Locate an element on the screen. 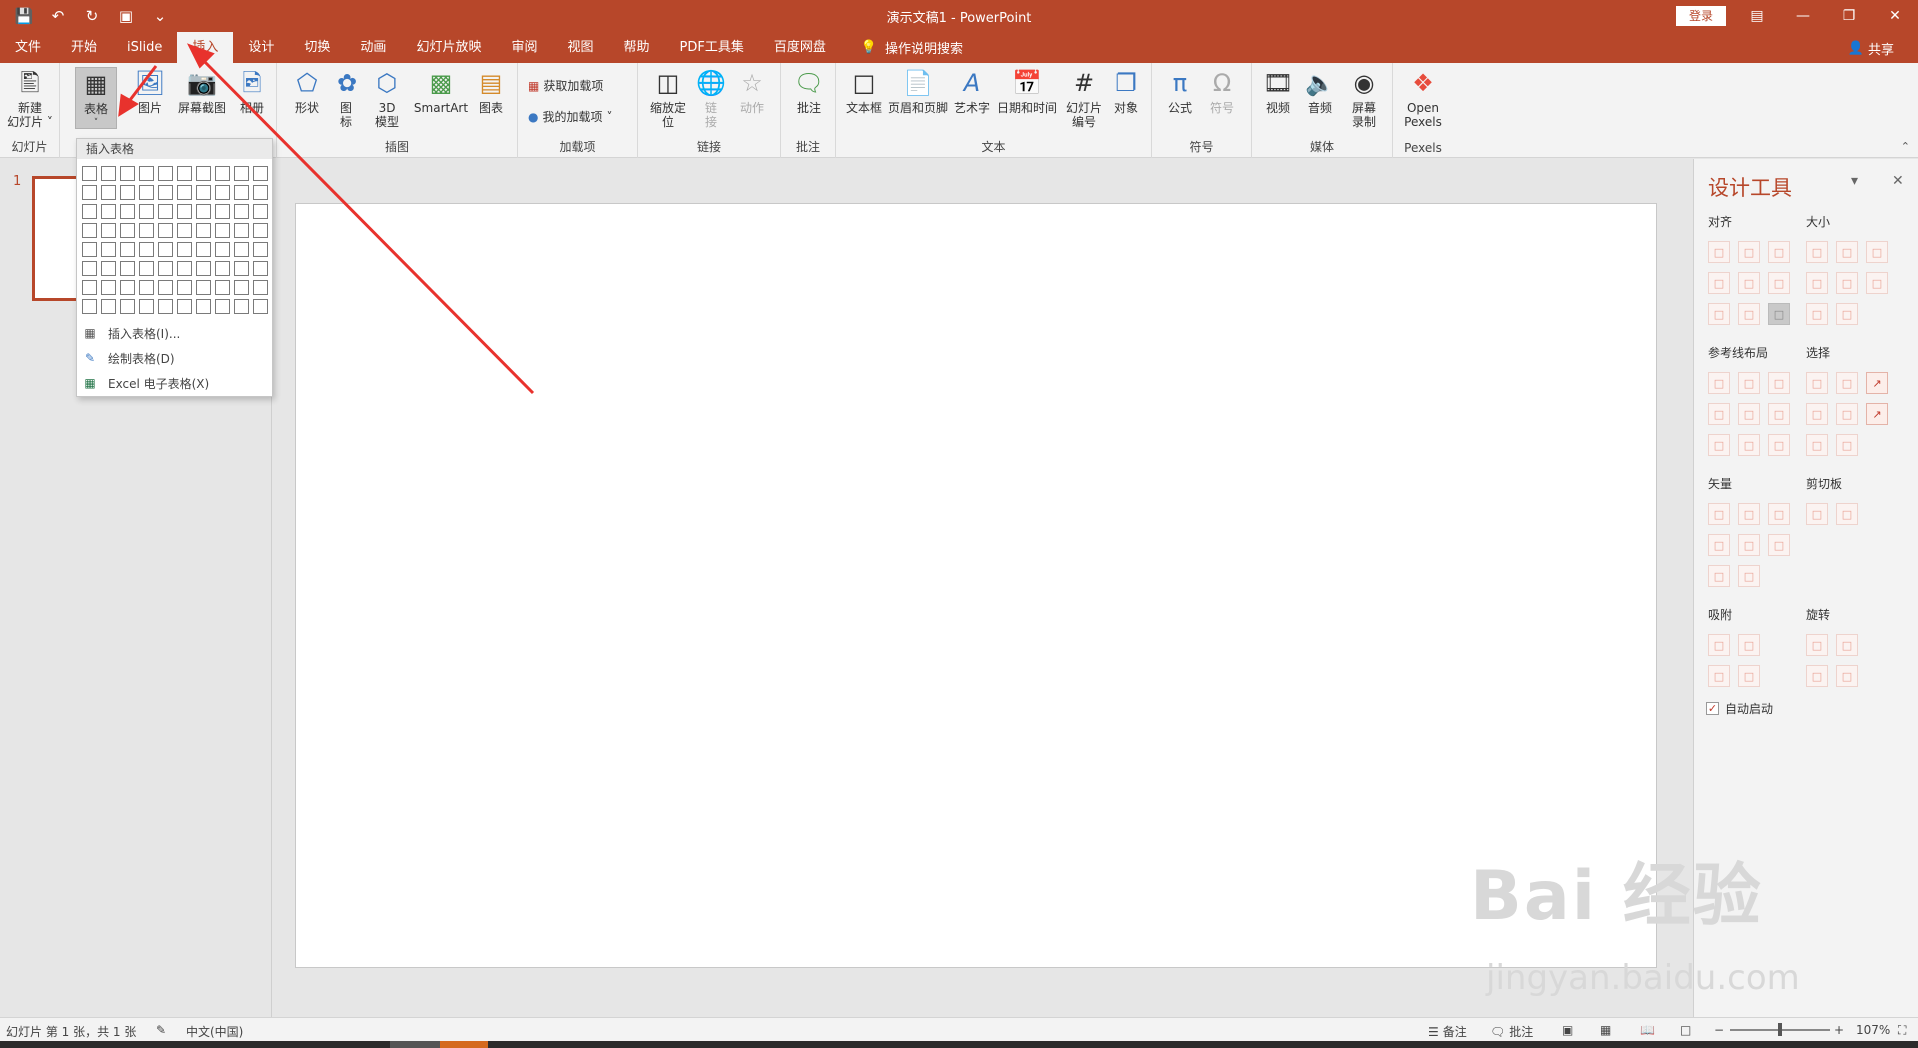 The height and width of the screenshot is (1048, 1918). tab-baidu-netdisk: 百度网盘 is located at coordinates (800, 47).